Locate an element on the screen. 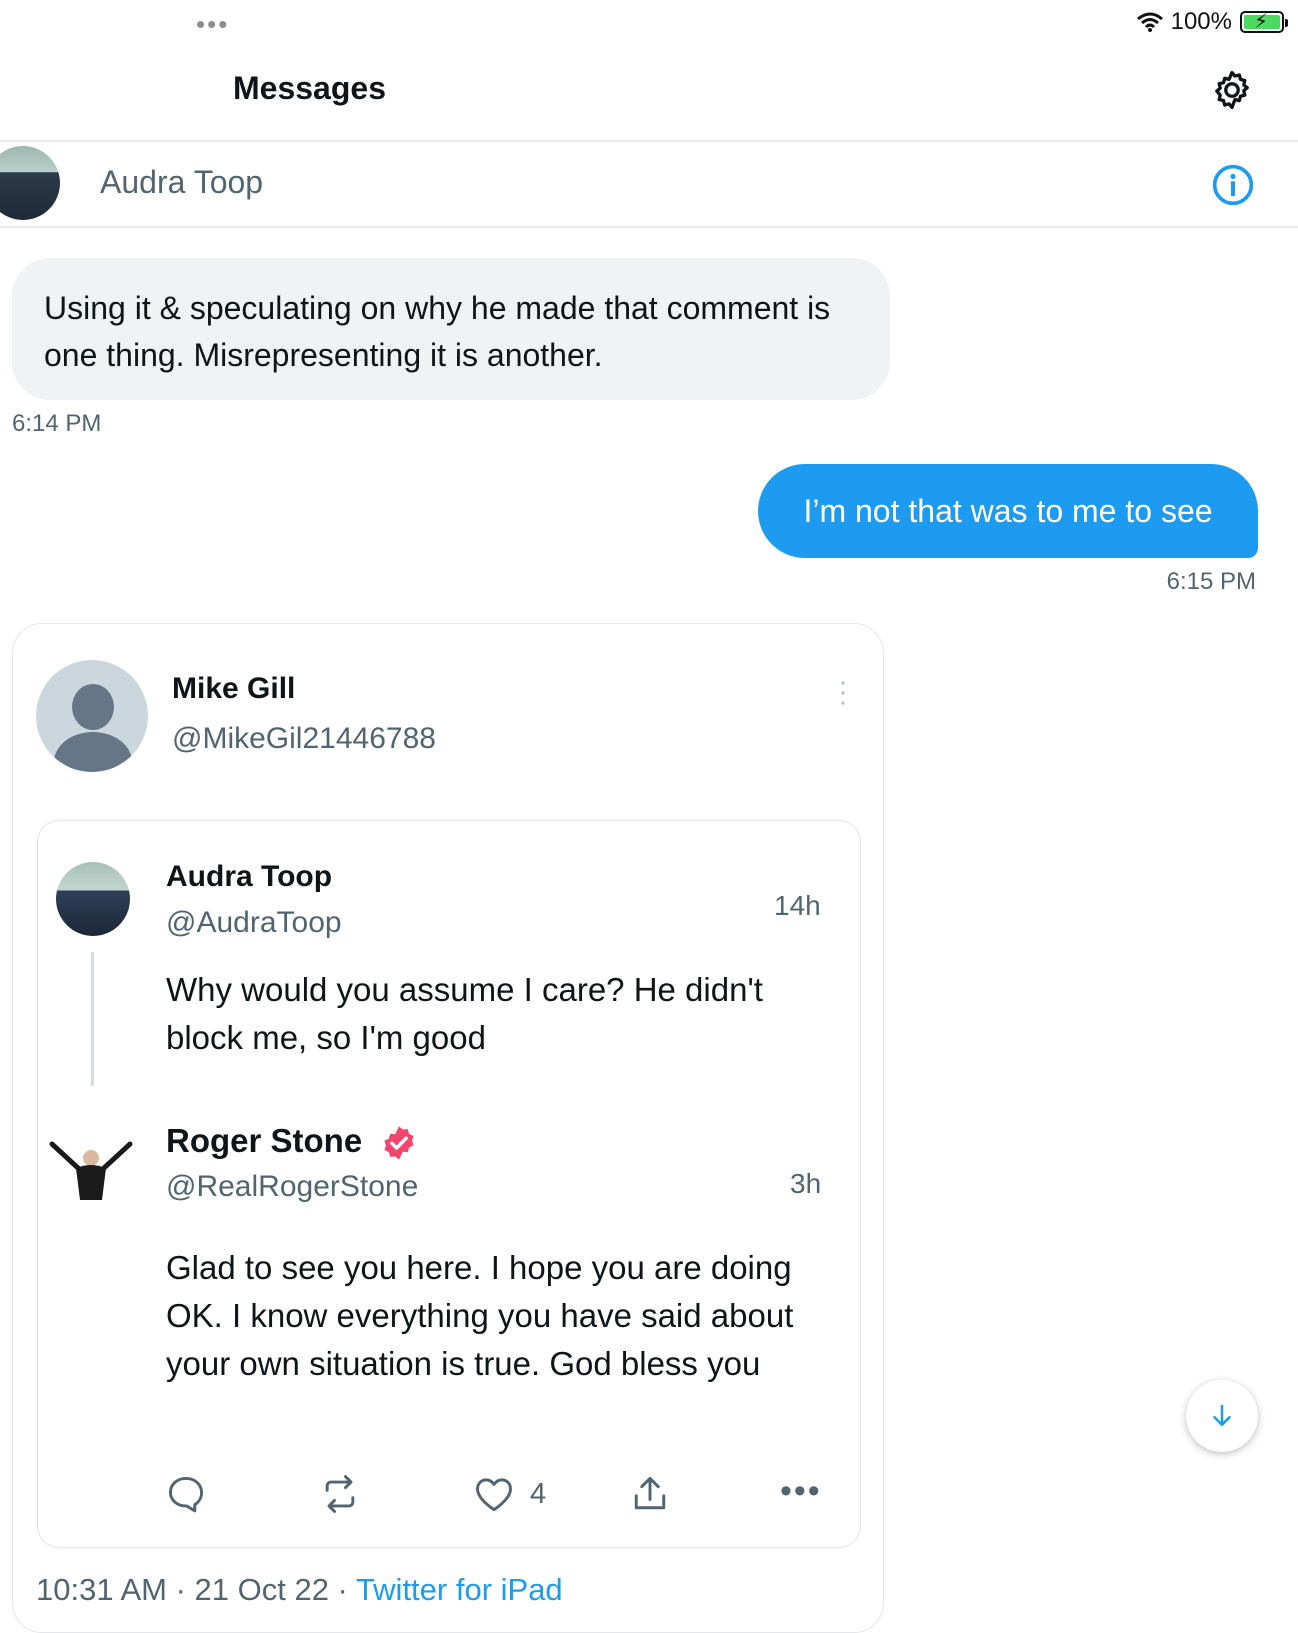 The image size is (1298, 1633). tweet-author-name: Audra Toop is located at coordinates (249, 877).